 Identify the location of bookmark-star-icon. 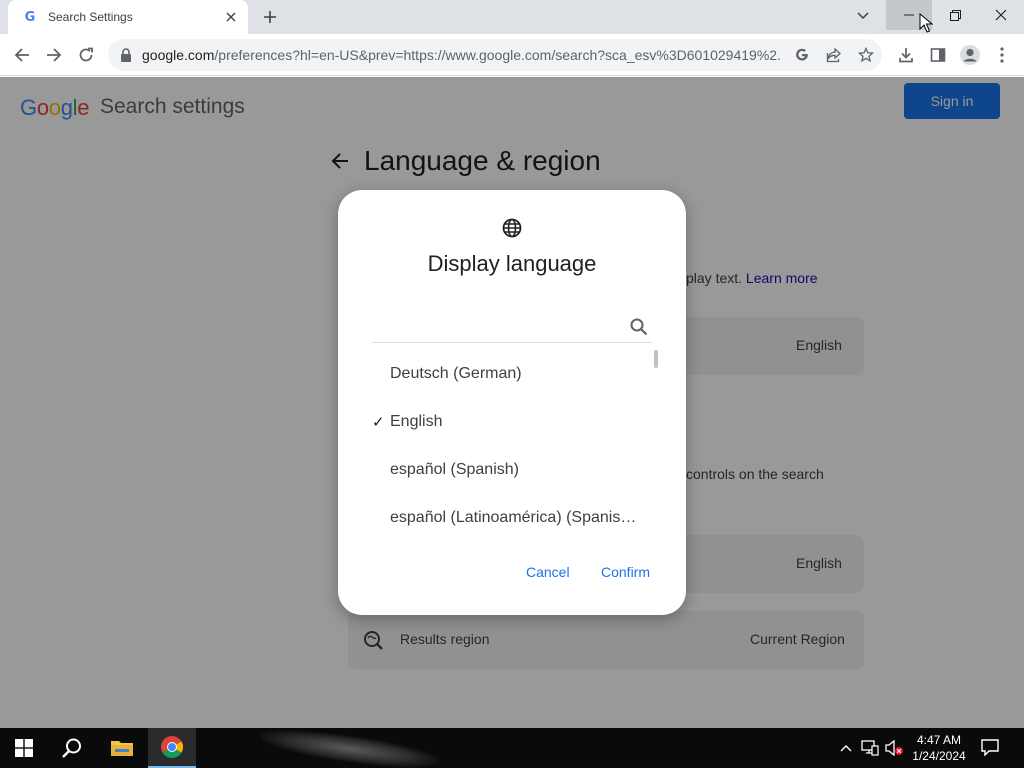
(866, 55).